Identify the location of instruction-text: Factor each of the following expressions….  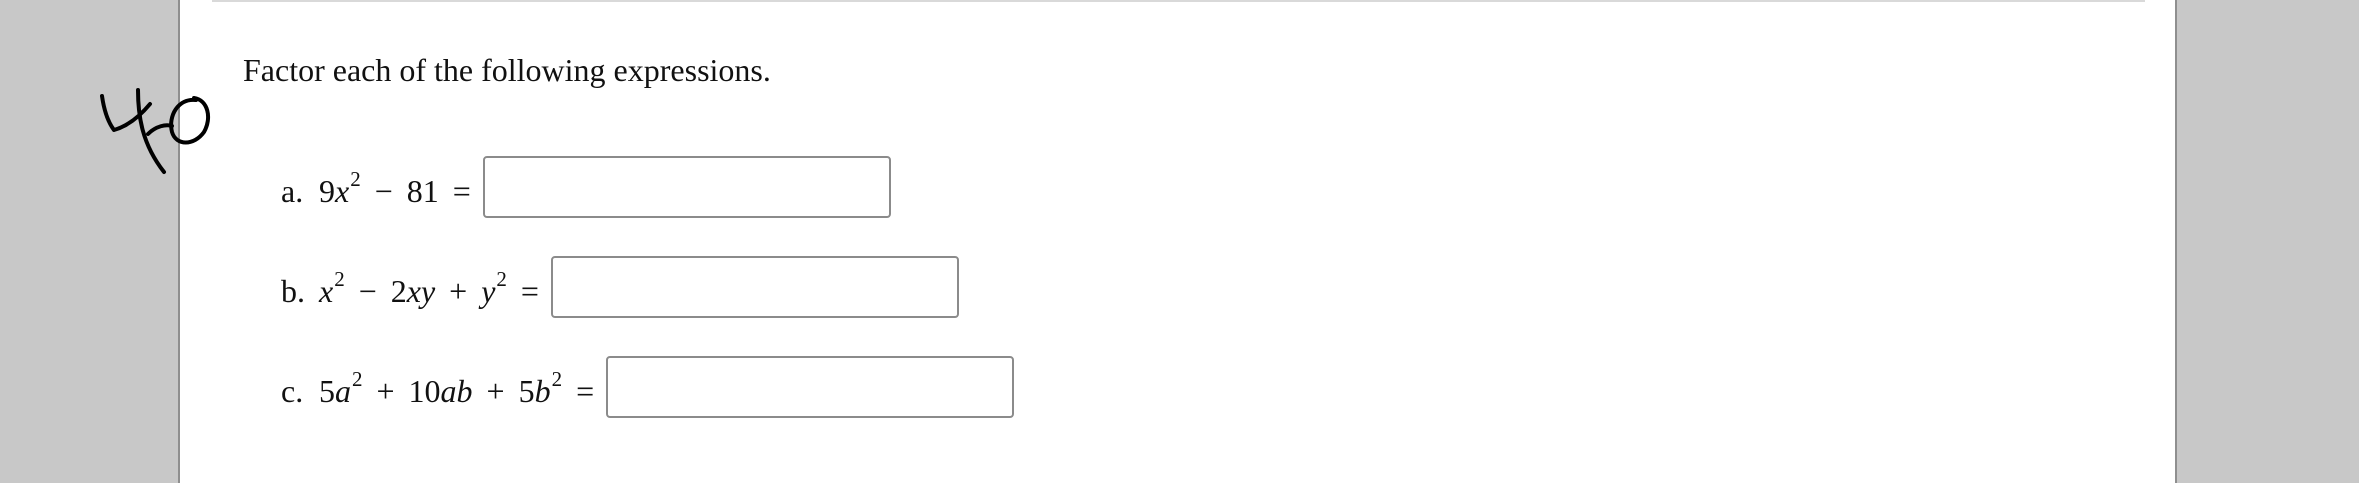
(507, 70).